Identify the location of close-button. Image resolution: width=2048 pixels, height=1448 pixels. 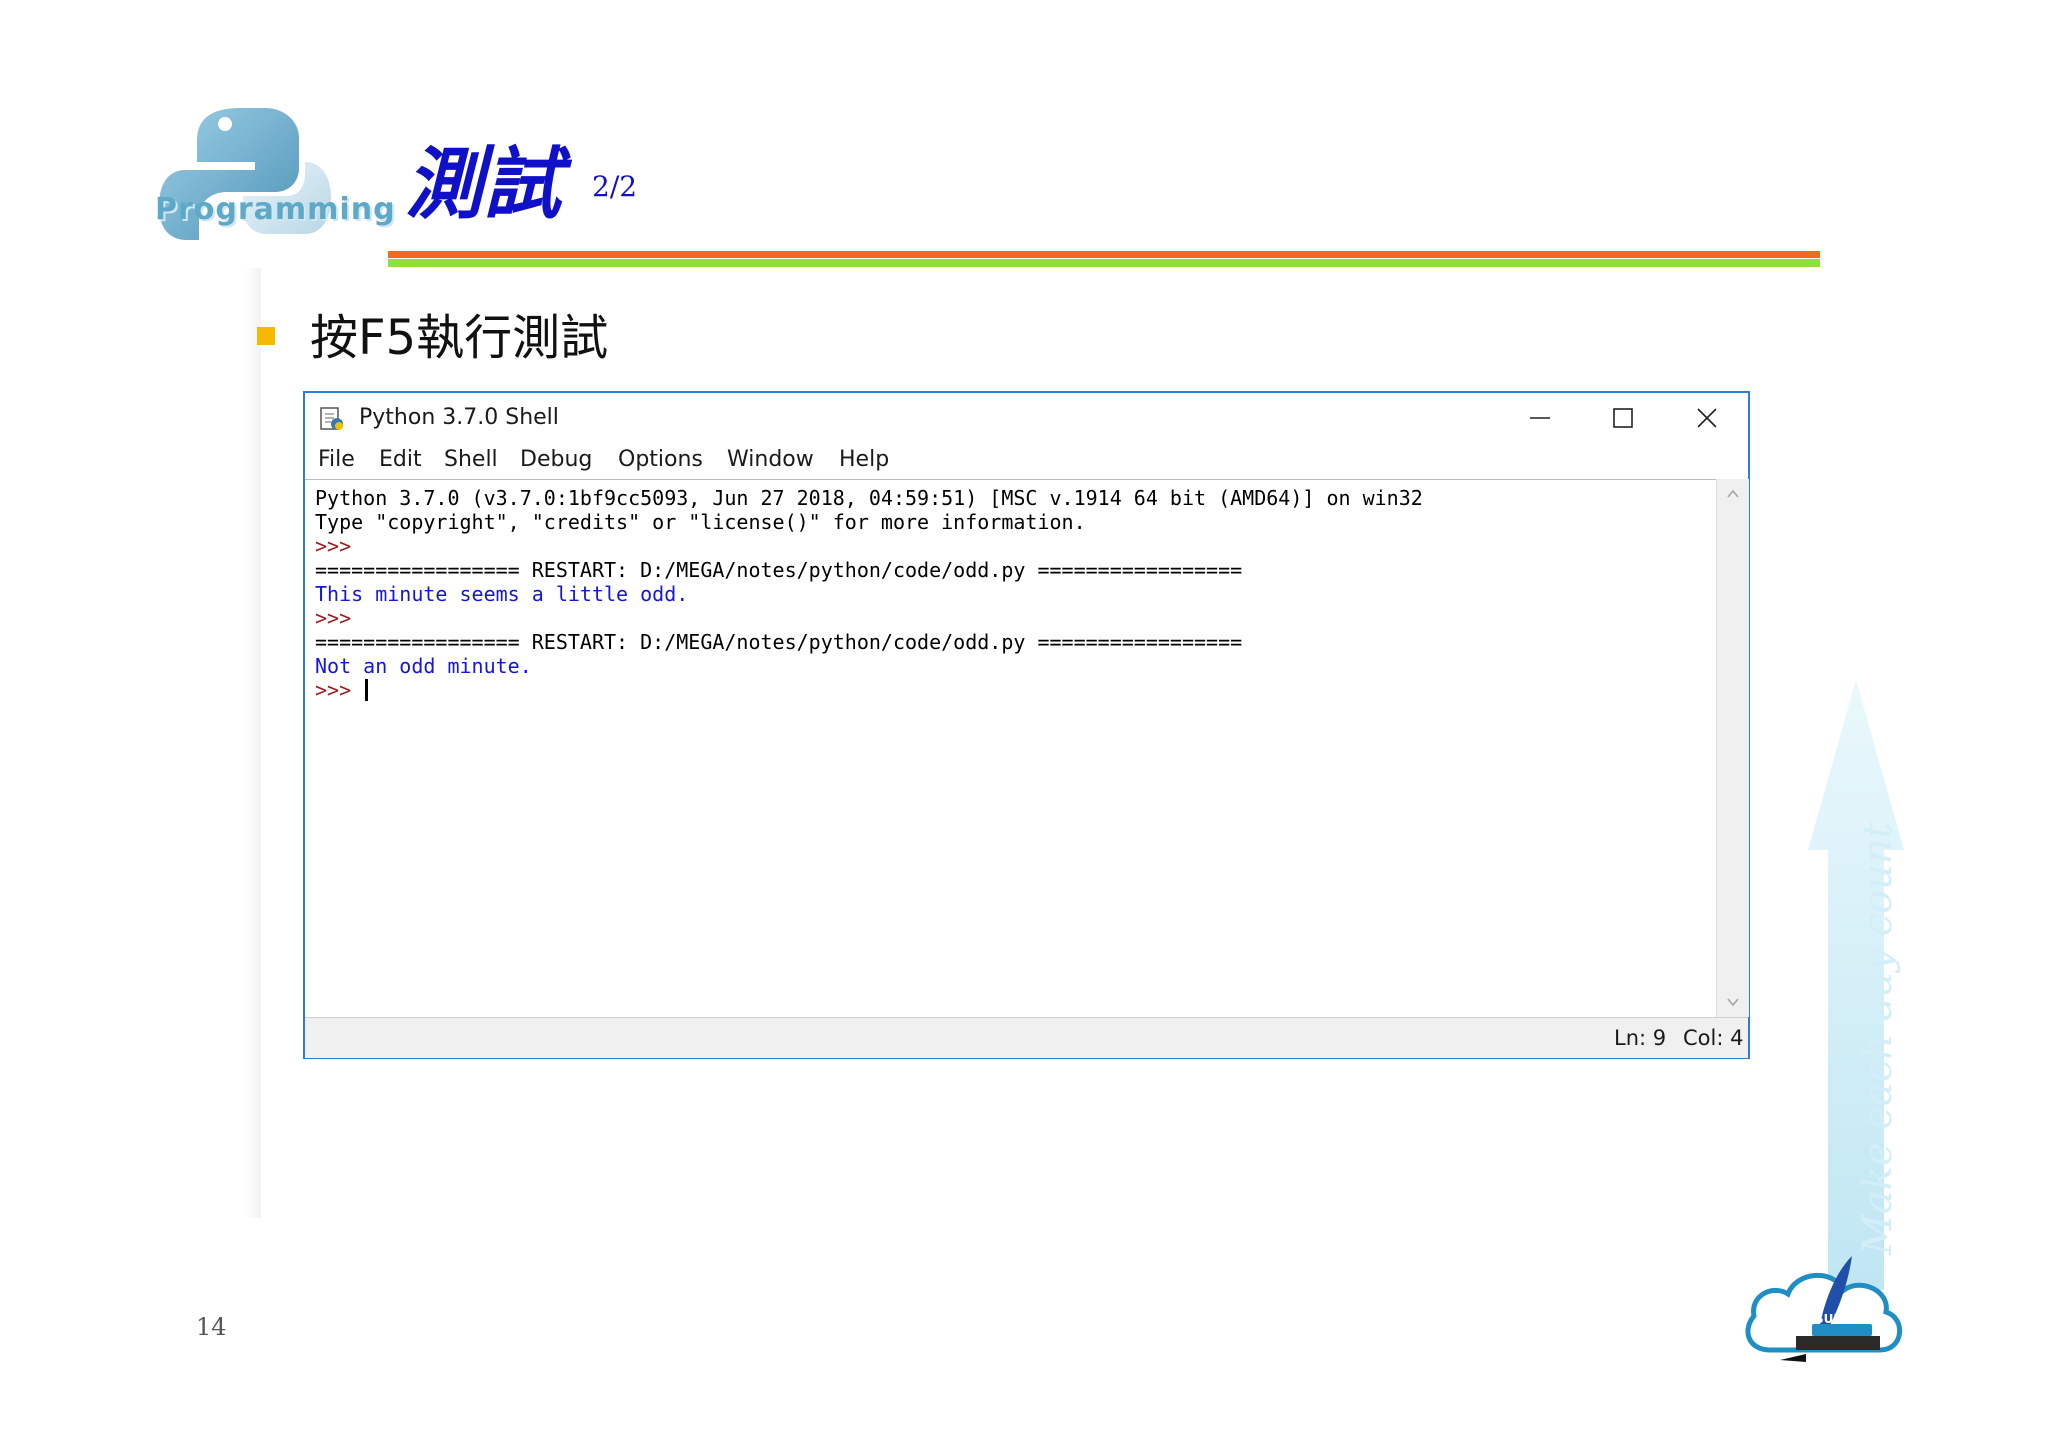
(1707, 418).